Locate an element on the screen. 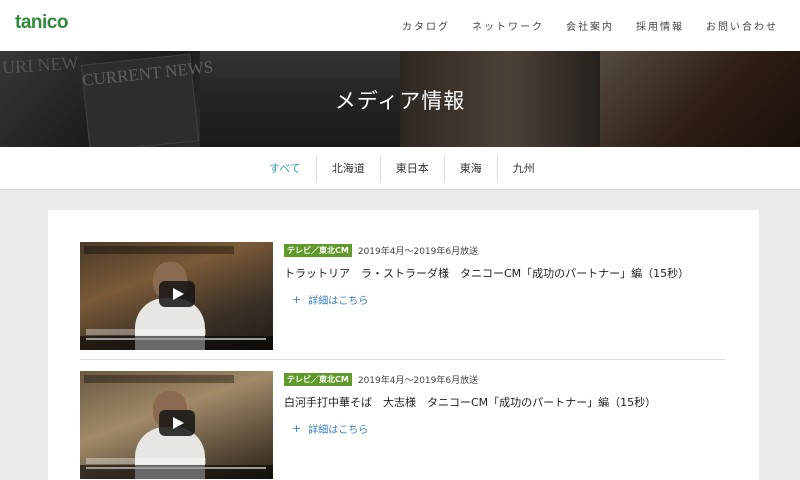 The image size is (800, 480). nav-company: 会社案内 is located at coordinates (590, 25).